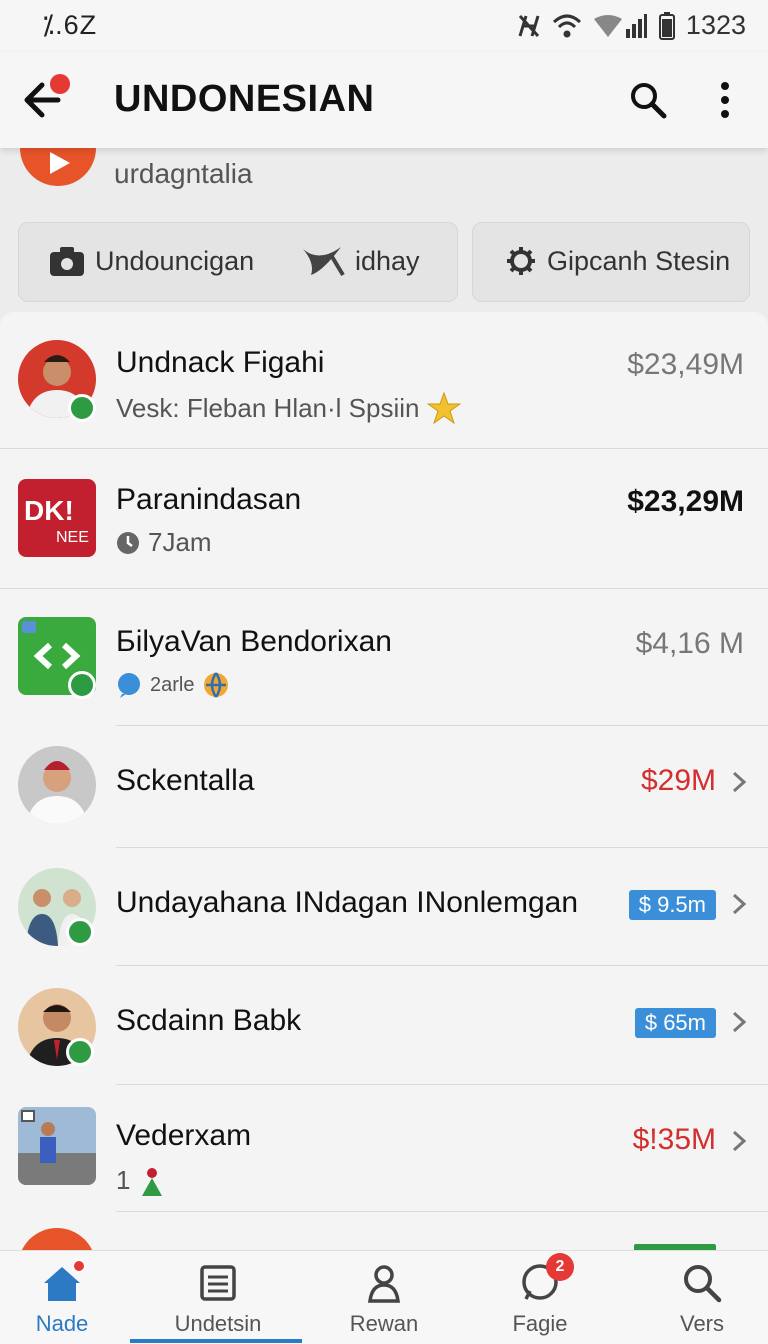 The height and width of the screenshot is (1344, 768). Describe the element at coordinates (216, 1341) in the screenshot. I see `active-tab-indicator` at that location.